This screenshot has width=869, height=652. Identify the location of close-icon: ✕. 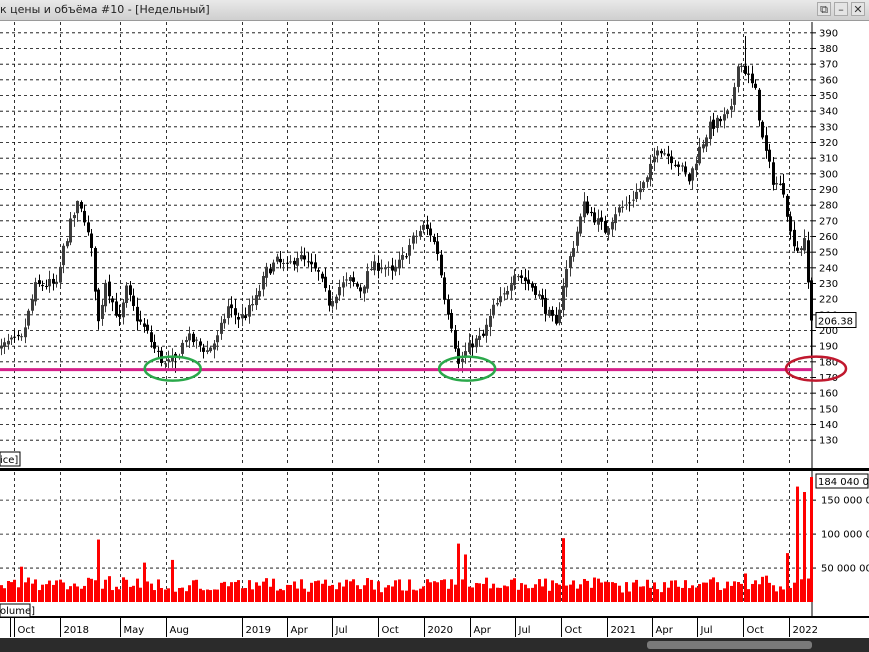
(858, 9).